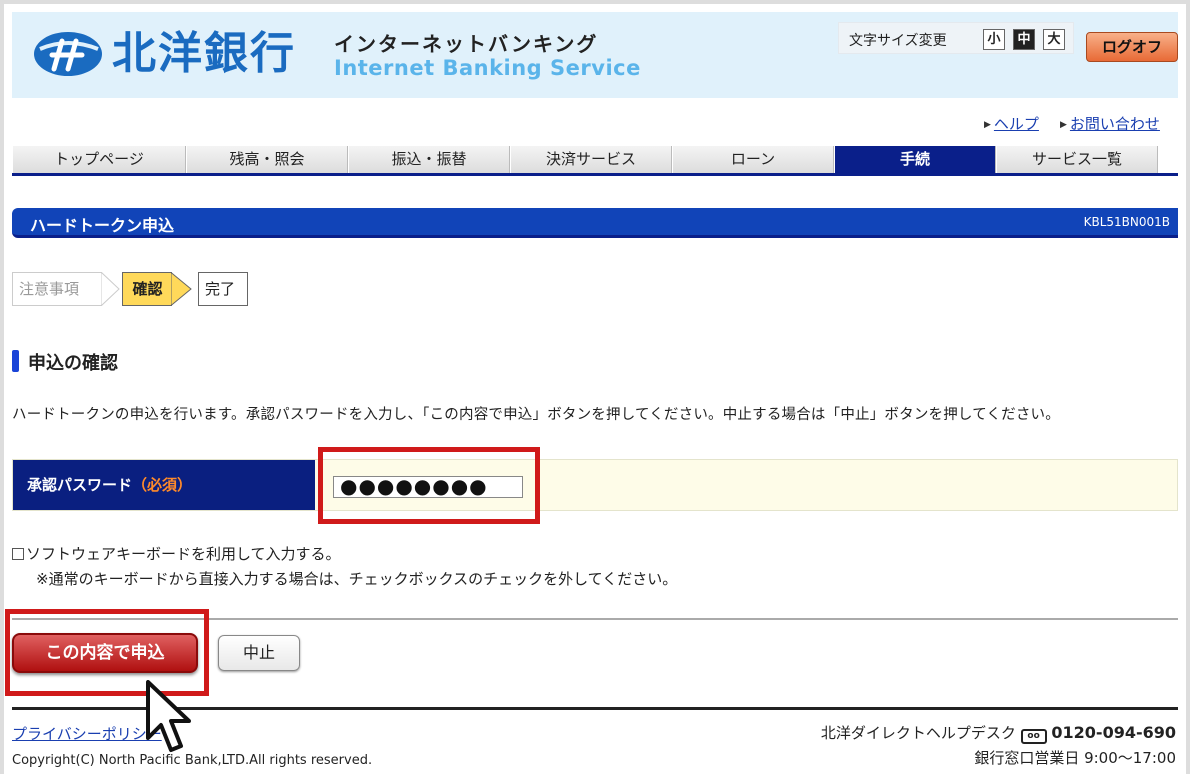 This screenshot has width=1190, height=774. I want to click on password-label-text: 承認パスワード, so click(80, 485).